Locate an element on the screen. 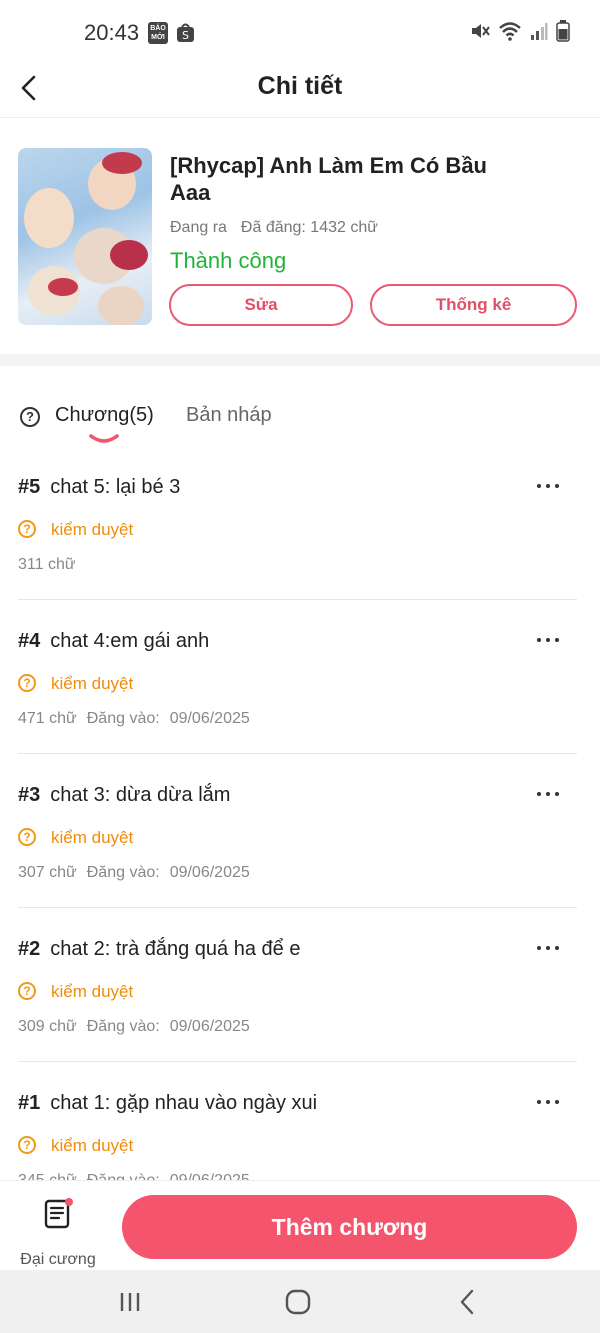  add-chapter-button: Thêm chương is located at coordinates (349, 1227).